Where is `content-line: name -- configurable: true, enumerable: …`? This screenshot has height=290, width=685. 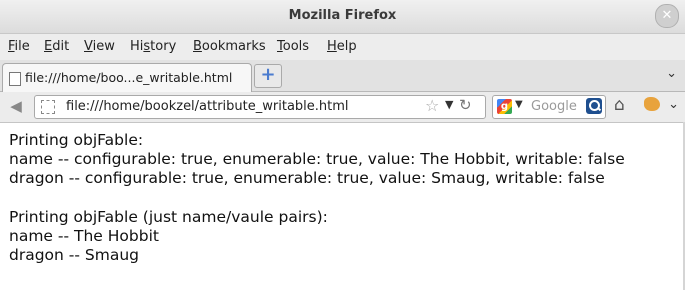 content-line: name -- configurable: true, enumerable: … is located at coordinates (317, 159).